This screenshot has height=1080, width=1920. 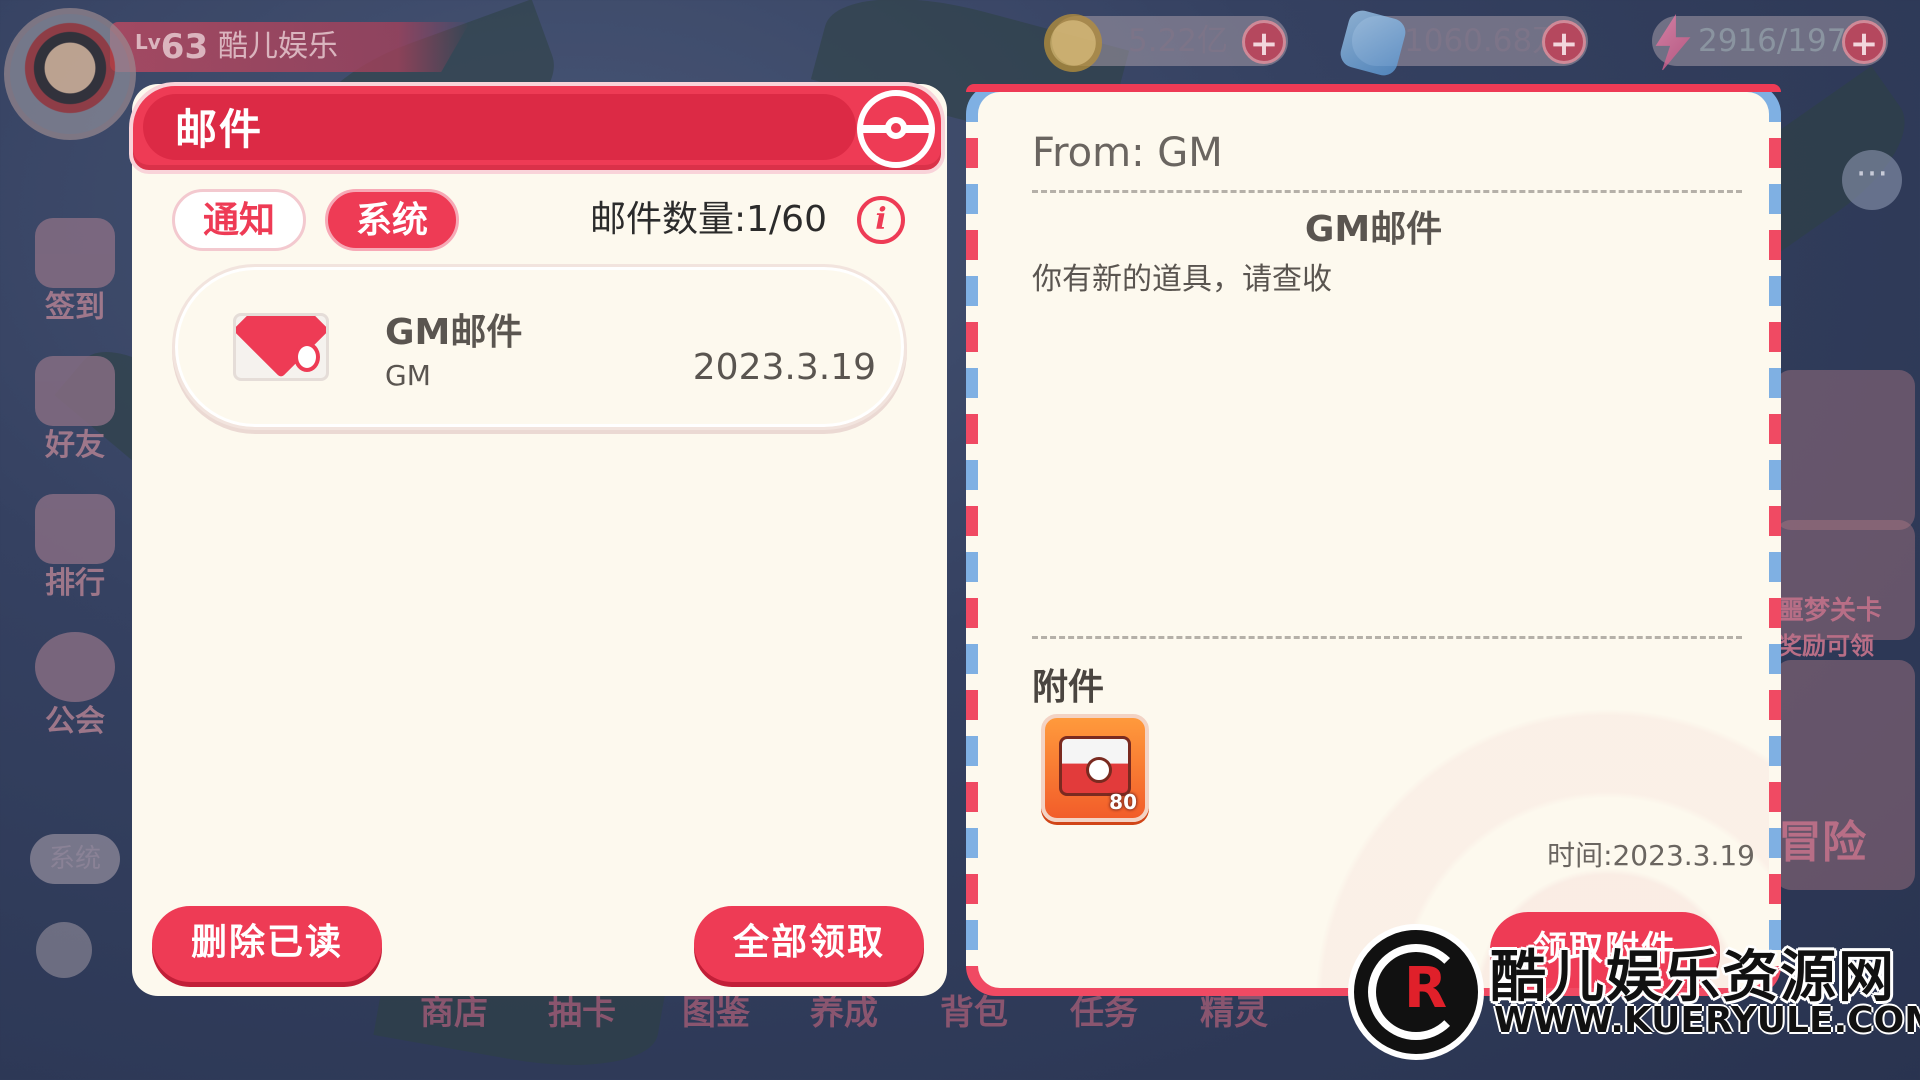 What do you see at coordinates (539, 347) in the screenshot?
I see `mail-list-item: GM邮件 GM 2023.3.19` at bounding box center [539, 347].